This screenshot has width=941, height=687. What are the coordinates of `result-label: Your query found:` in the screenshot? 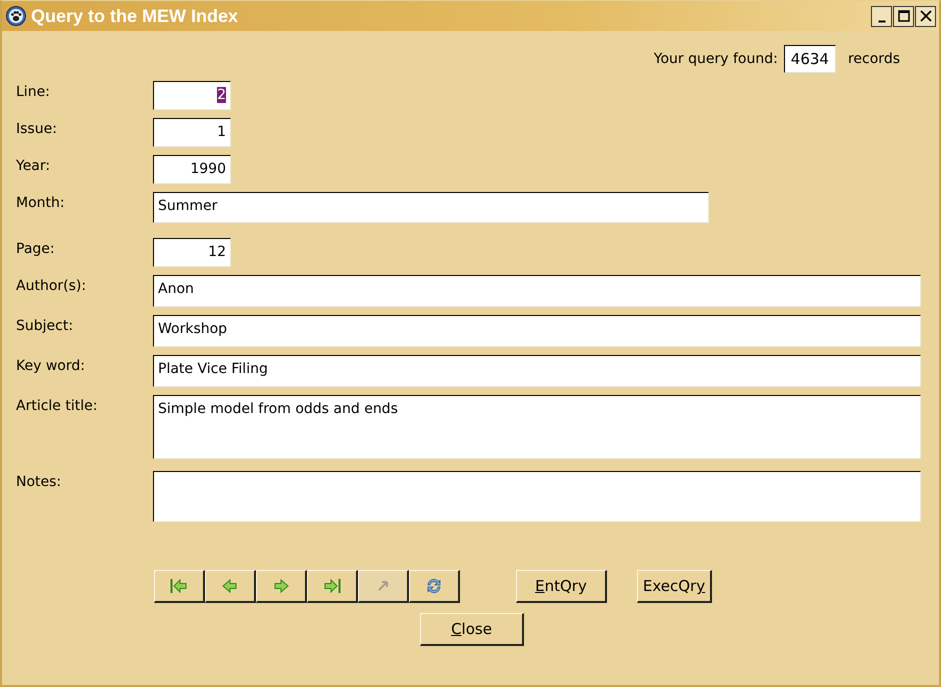 It's located at (716, 59).